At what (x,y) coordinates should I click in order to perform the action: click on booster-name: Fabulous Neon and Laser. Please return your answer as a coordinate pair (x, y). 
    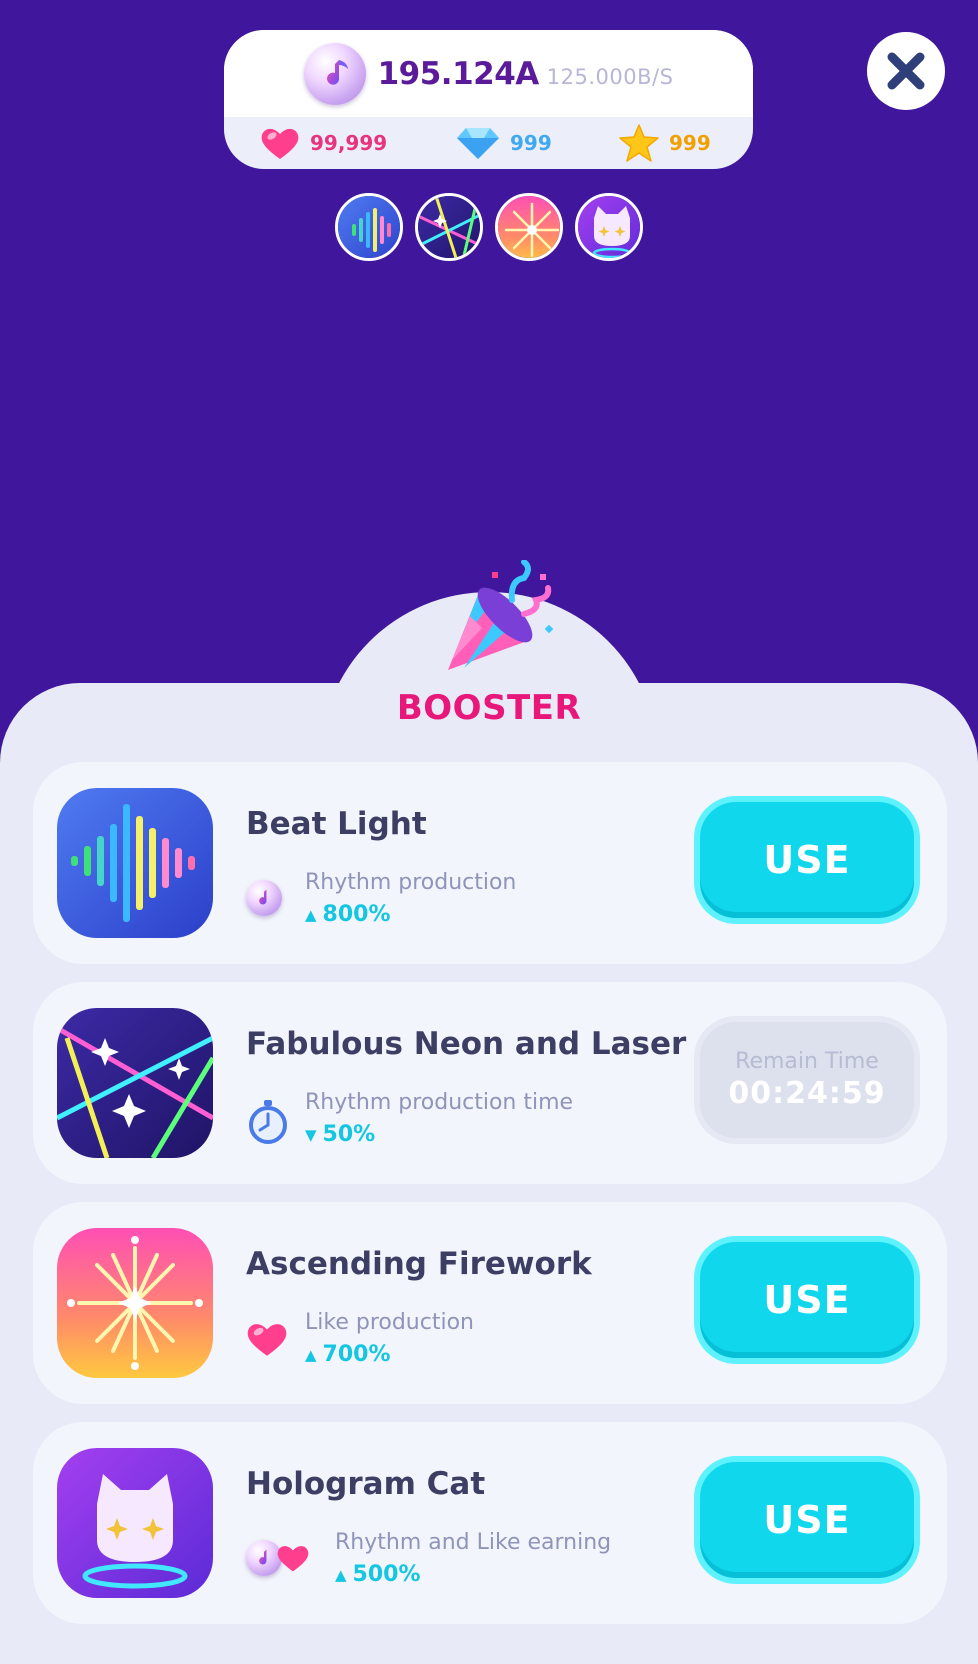
    Looking at the image, I should click on (466, 1044).